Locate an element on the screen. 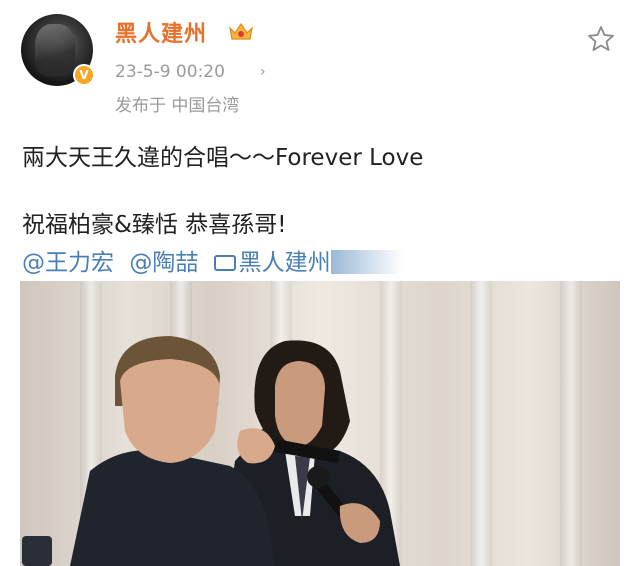 The image size is (640, 566). post-text-line-1: 兩大天王久違的合唱～～Forever Love is located at coordinates (223, 158).